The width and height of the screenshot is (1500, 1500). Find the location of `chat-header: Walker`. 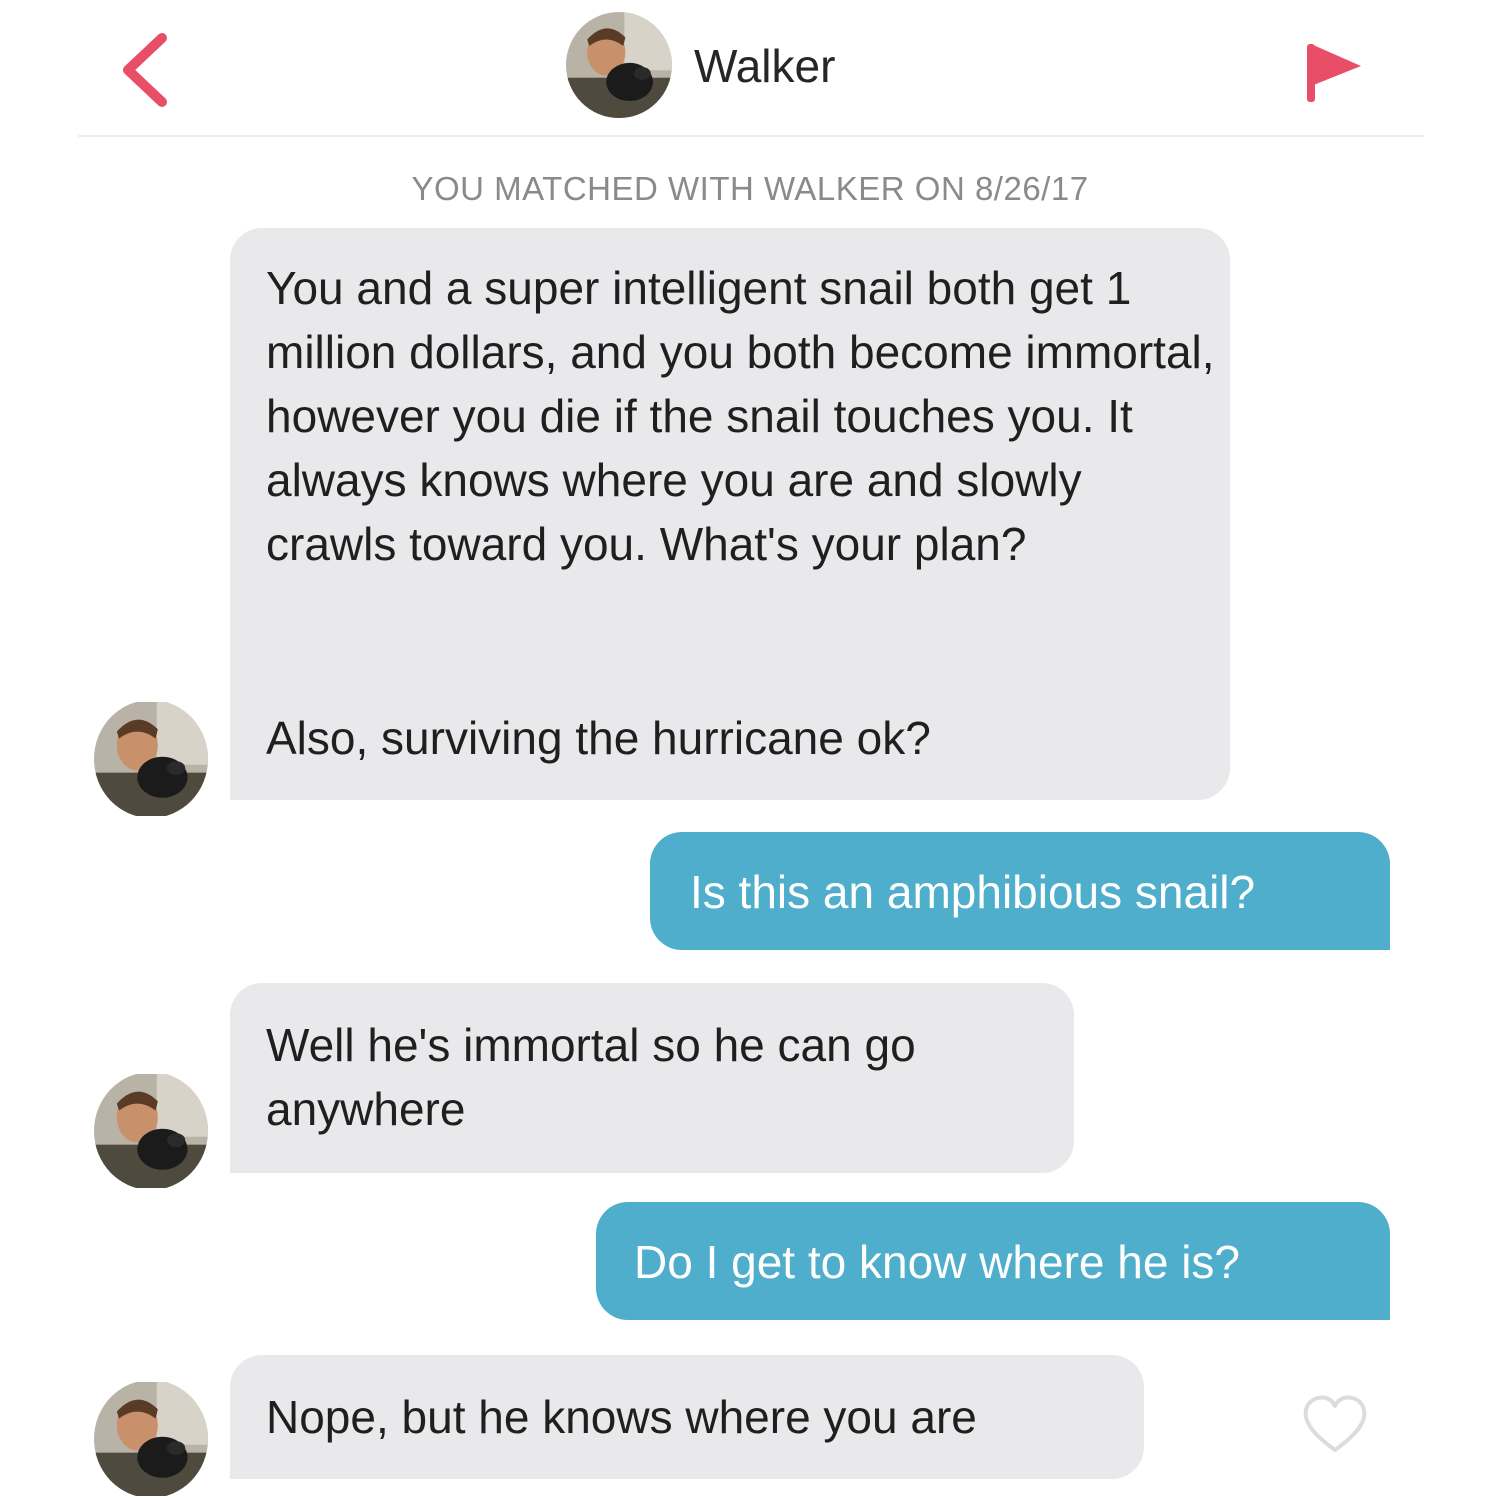

chat-header: Walker is located at coordinates (750, 67).